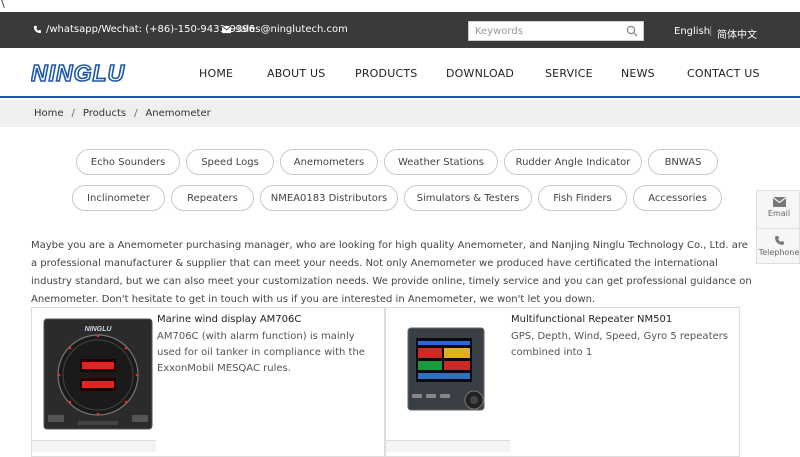 The image size is (800, 457). I want to click on ninglu-logo: NINGLU, so click(88, 73).